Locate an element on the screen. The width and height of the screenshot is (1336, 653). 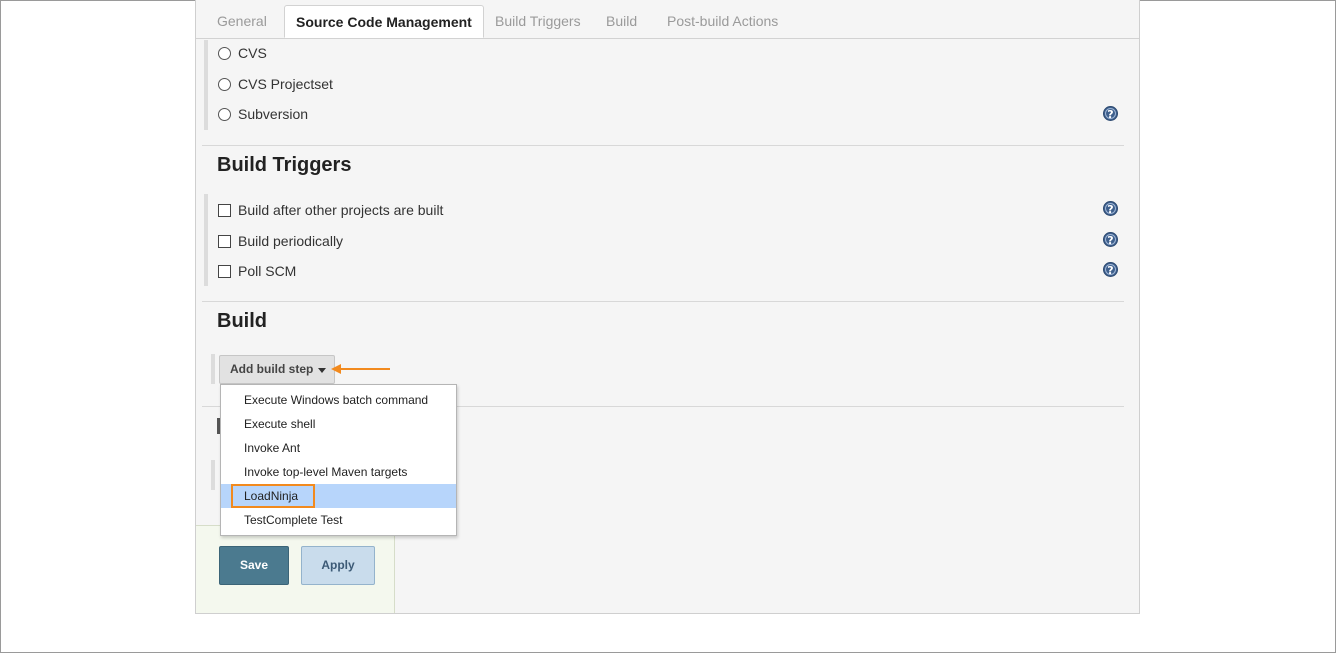
add-build-step-label: Add build step is located at coordinates (272, 369).